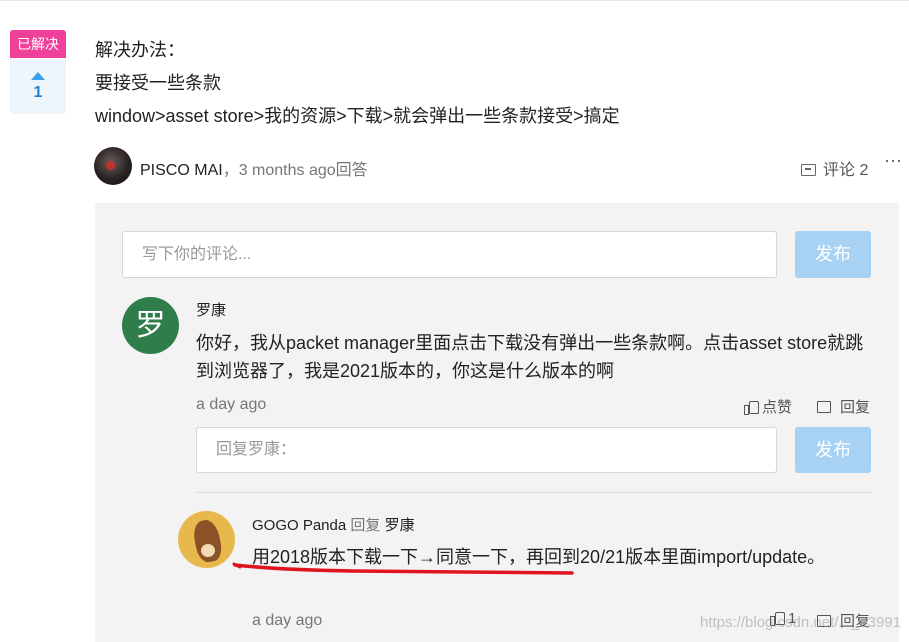 The height and width of the screenshot is (642, 909). Describe the element at coordinates (824, 407) in the screenshot. I see `reply-icon` at that location.